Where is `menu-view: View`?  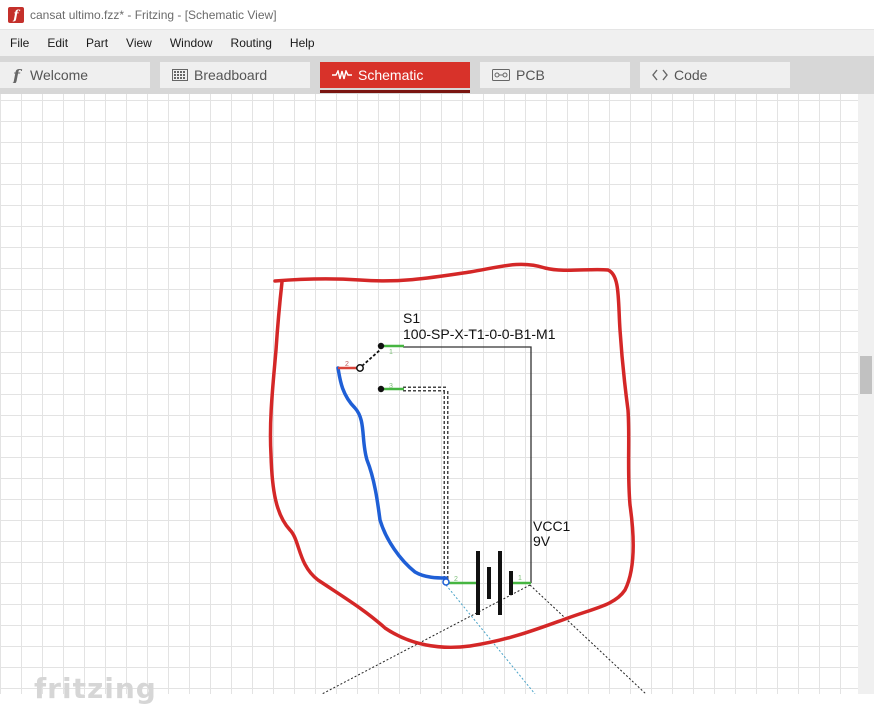 menu-view: View is located at coordinates (139, 43).